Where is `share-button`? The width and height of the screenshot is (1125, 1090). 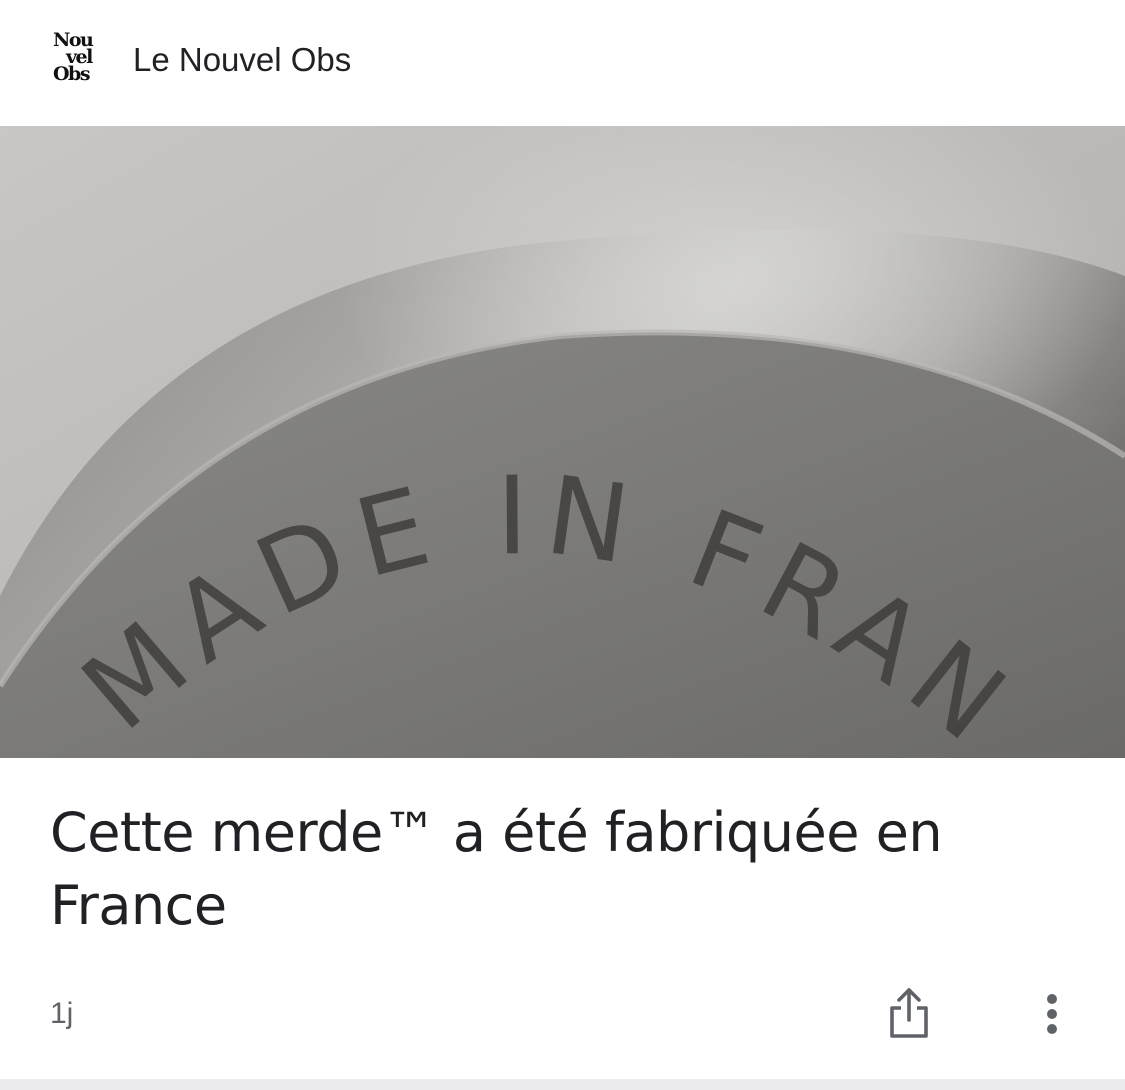
share-button is located at coordinates (909, 1014).